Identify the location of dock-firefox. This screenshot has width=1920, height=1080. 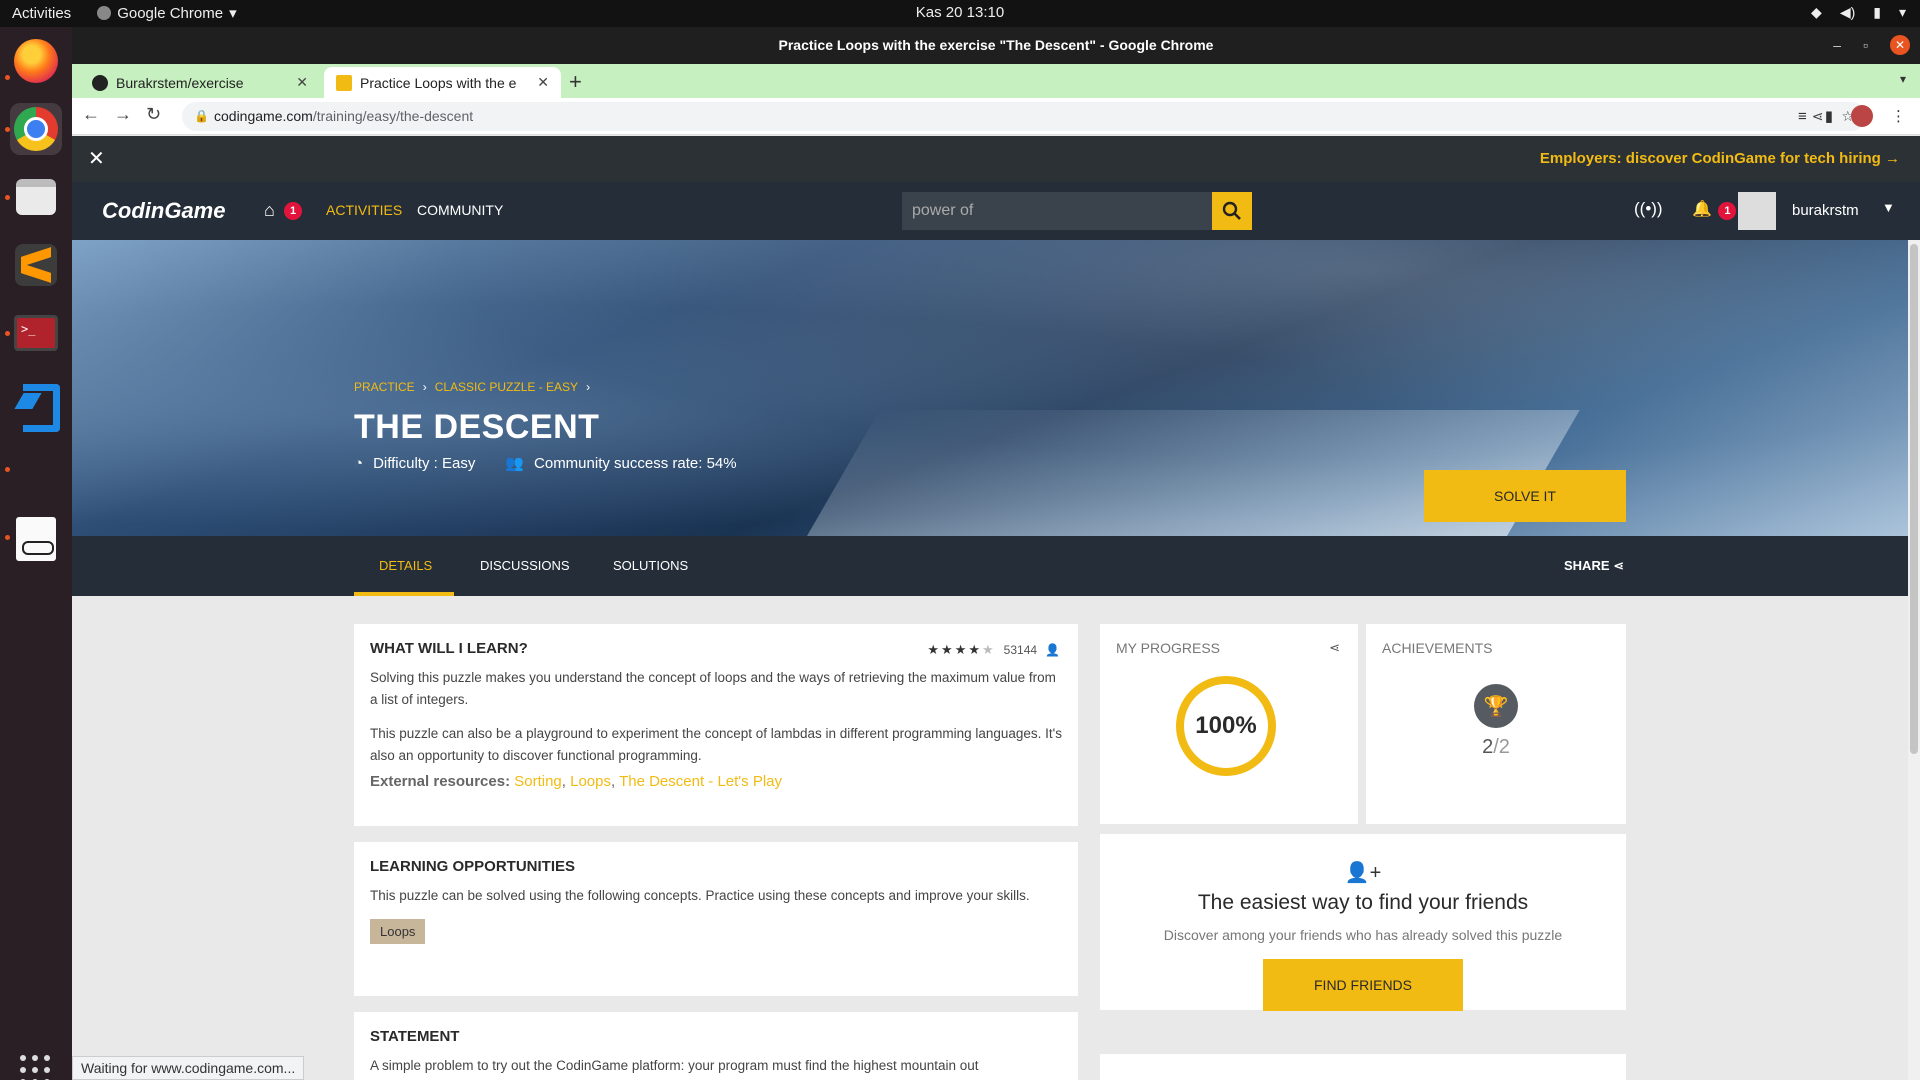
(36, 61).